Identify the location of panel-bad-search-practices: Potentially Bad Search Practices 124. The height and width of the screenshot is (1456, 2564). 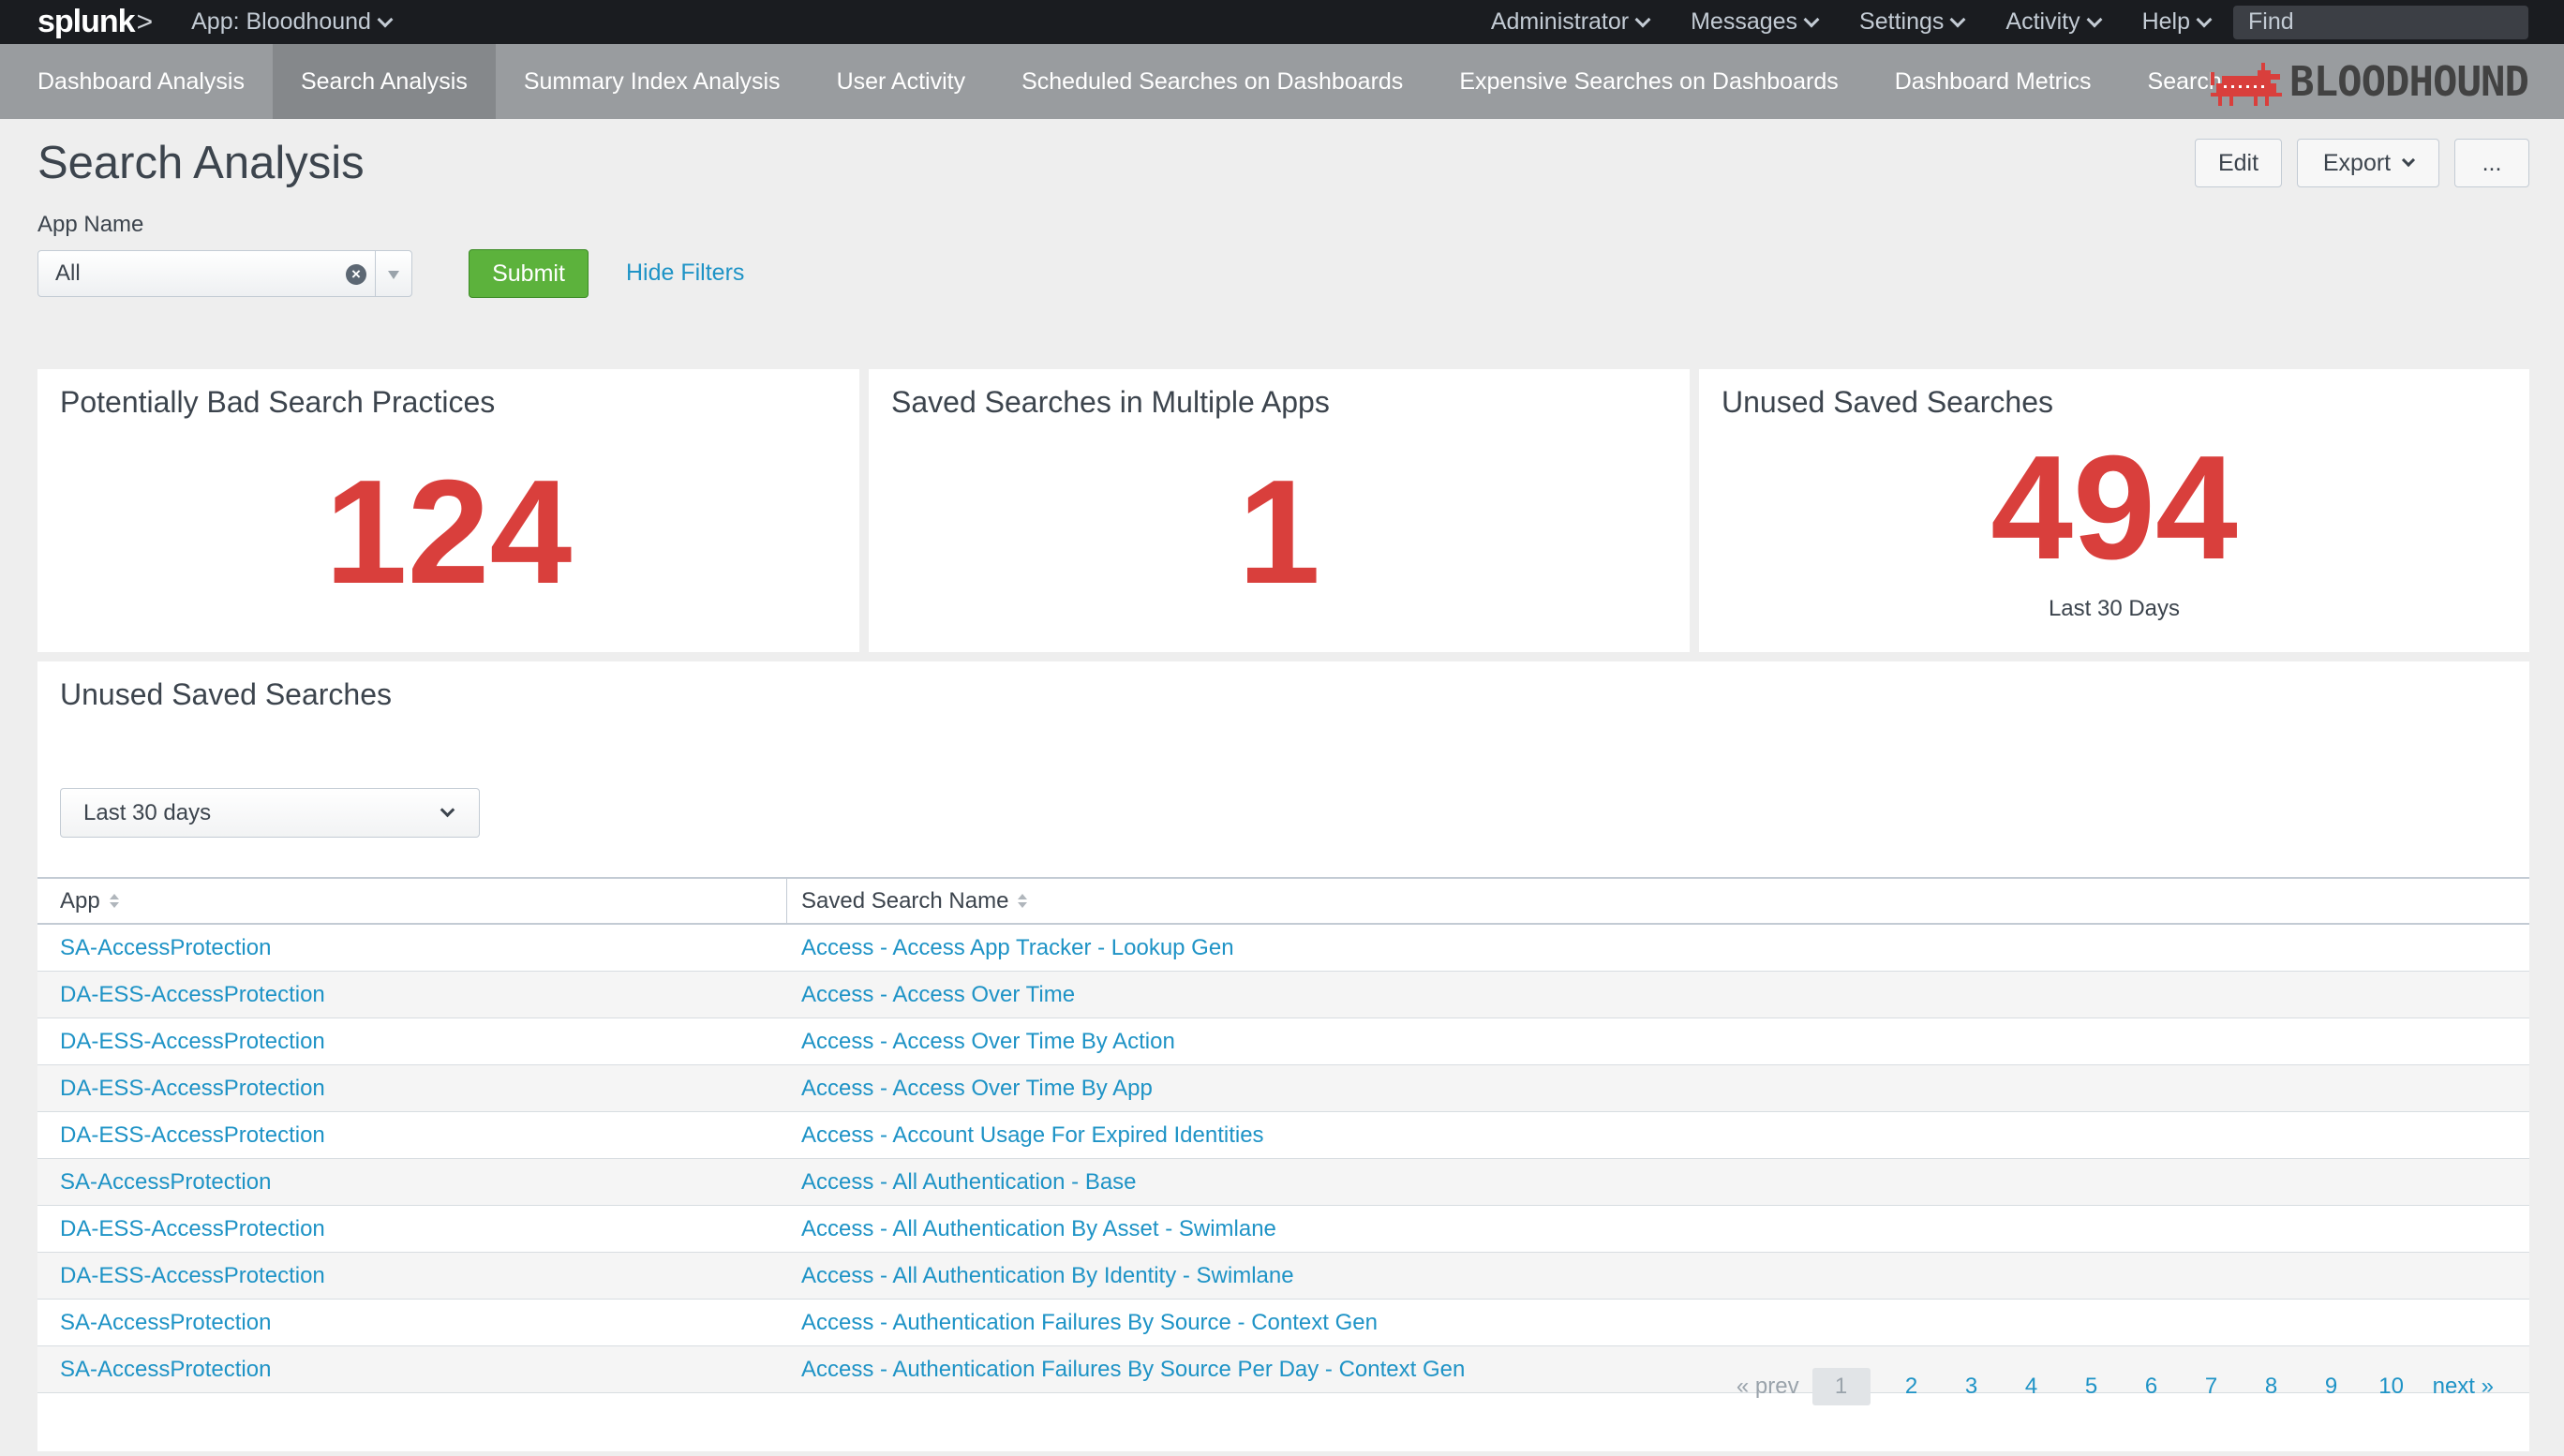
(448, 510).